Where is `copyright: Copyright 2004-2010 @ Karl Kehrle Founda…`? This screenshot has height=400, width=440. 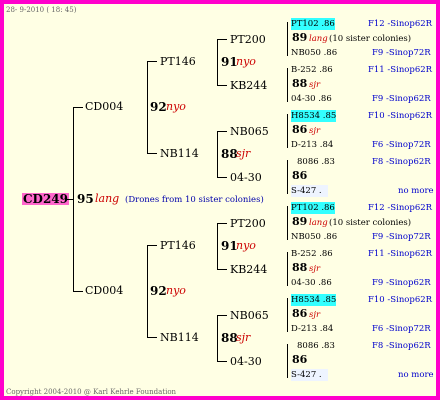 copyright: Copyright 2004-2010 @ Karl Kehrle Founda… is located at coordinates (91, 392).